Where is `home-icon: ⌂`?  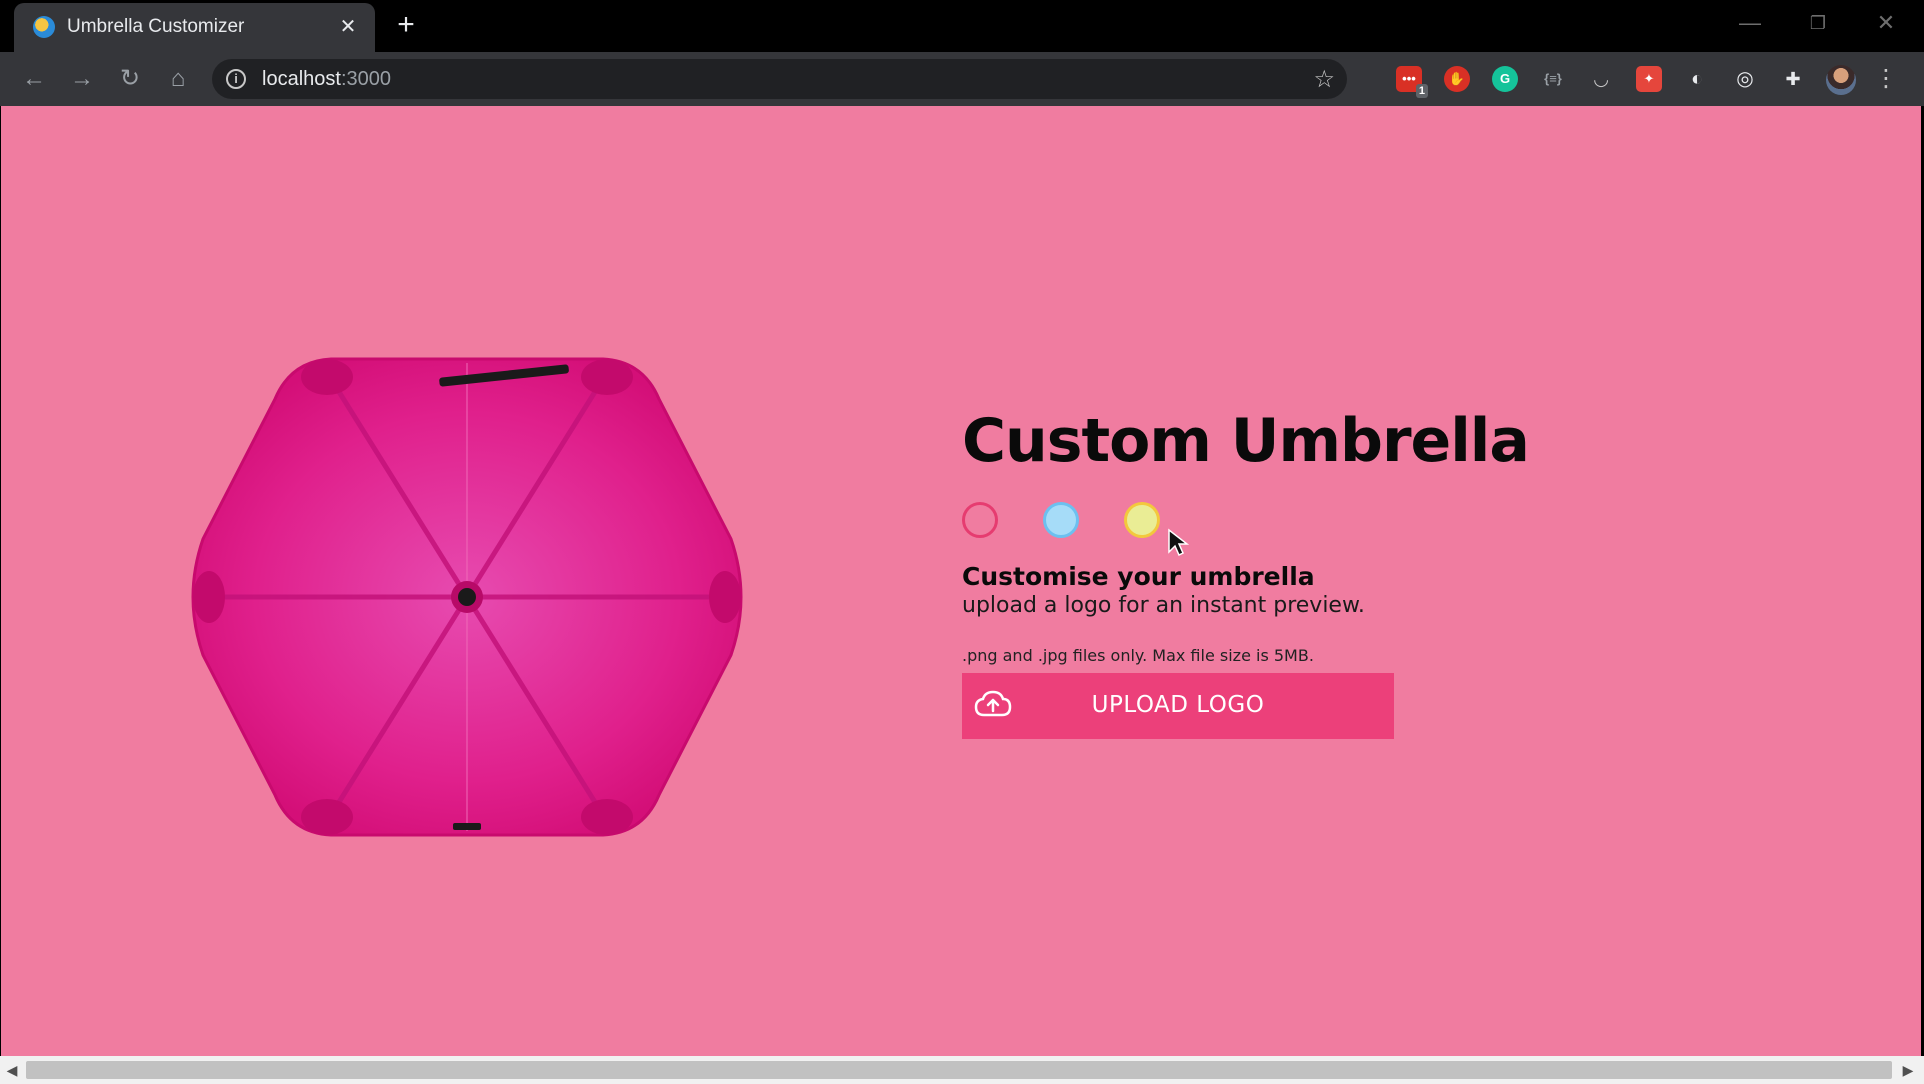 home-icon: ⌂ is located at coordinates (178, 79).